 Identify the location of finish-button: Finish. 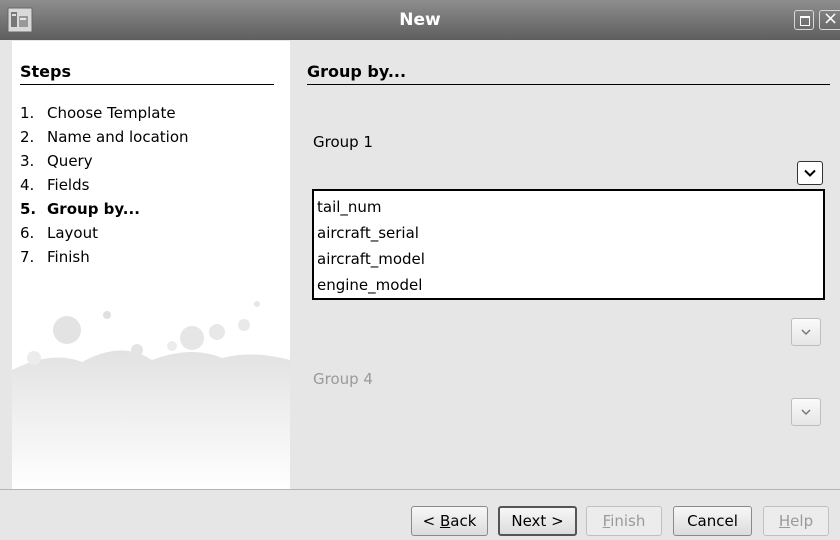
(624, 521).